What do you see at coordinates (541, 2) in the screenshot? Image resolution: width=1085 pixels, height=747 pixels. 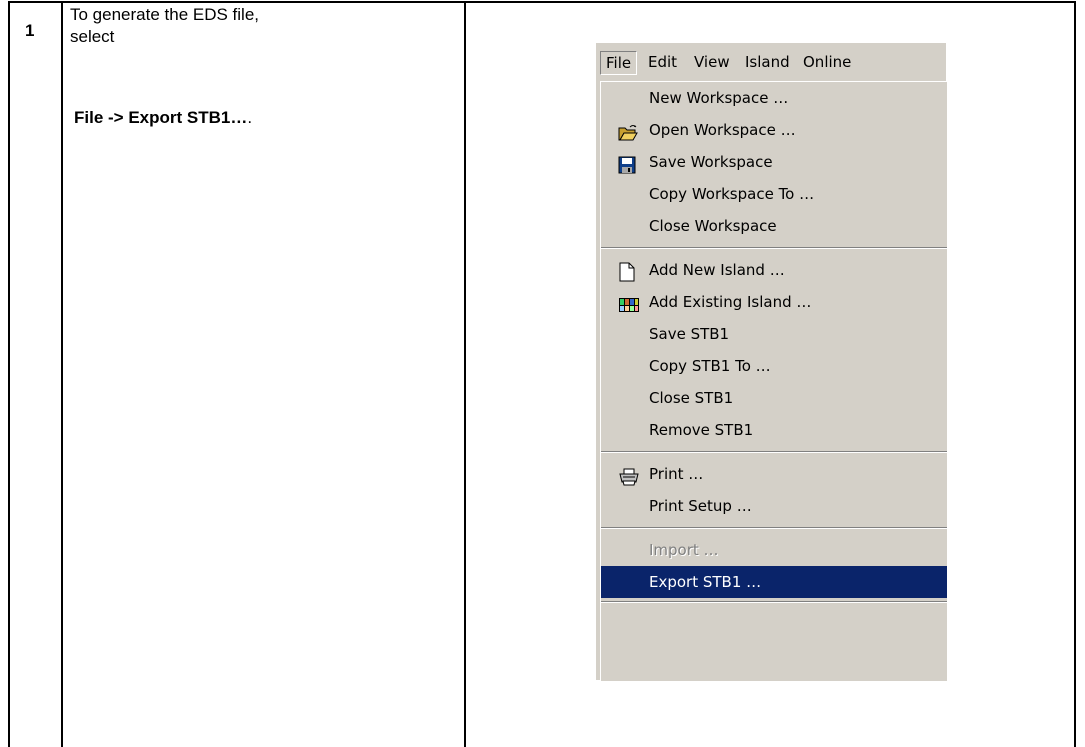 I see `table-top-border` at bounding box center [541, 2].